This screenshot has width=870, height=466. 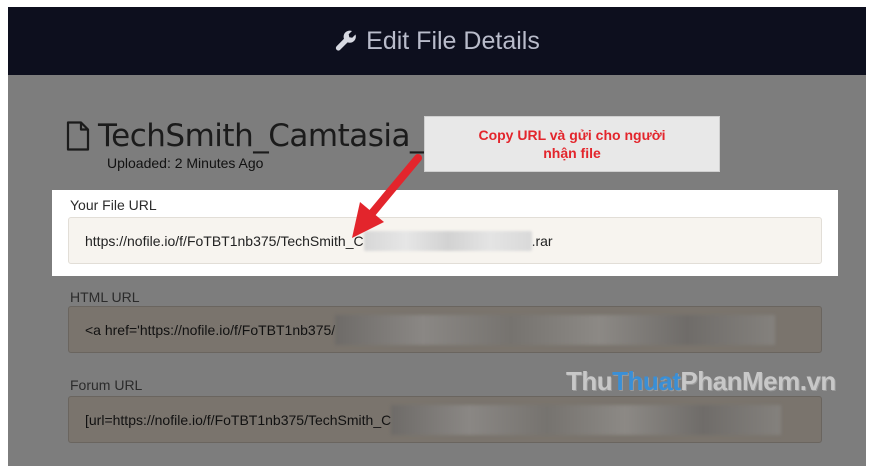 I want to click on modal-title: Edit File Details, so click(x=453, y=40).